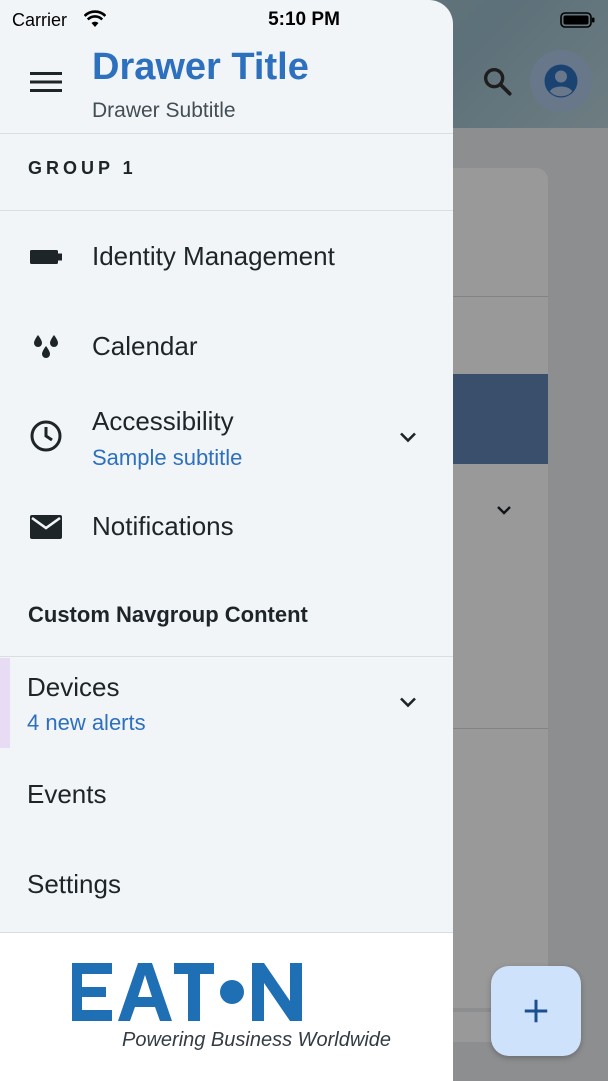 This screenshot has height=1081, width=608. Describe the element at coordinates (226, 347) in the screenshot. I see `nav-item-calendar: Calendar` at that location.